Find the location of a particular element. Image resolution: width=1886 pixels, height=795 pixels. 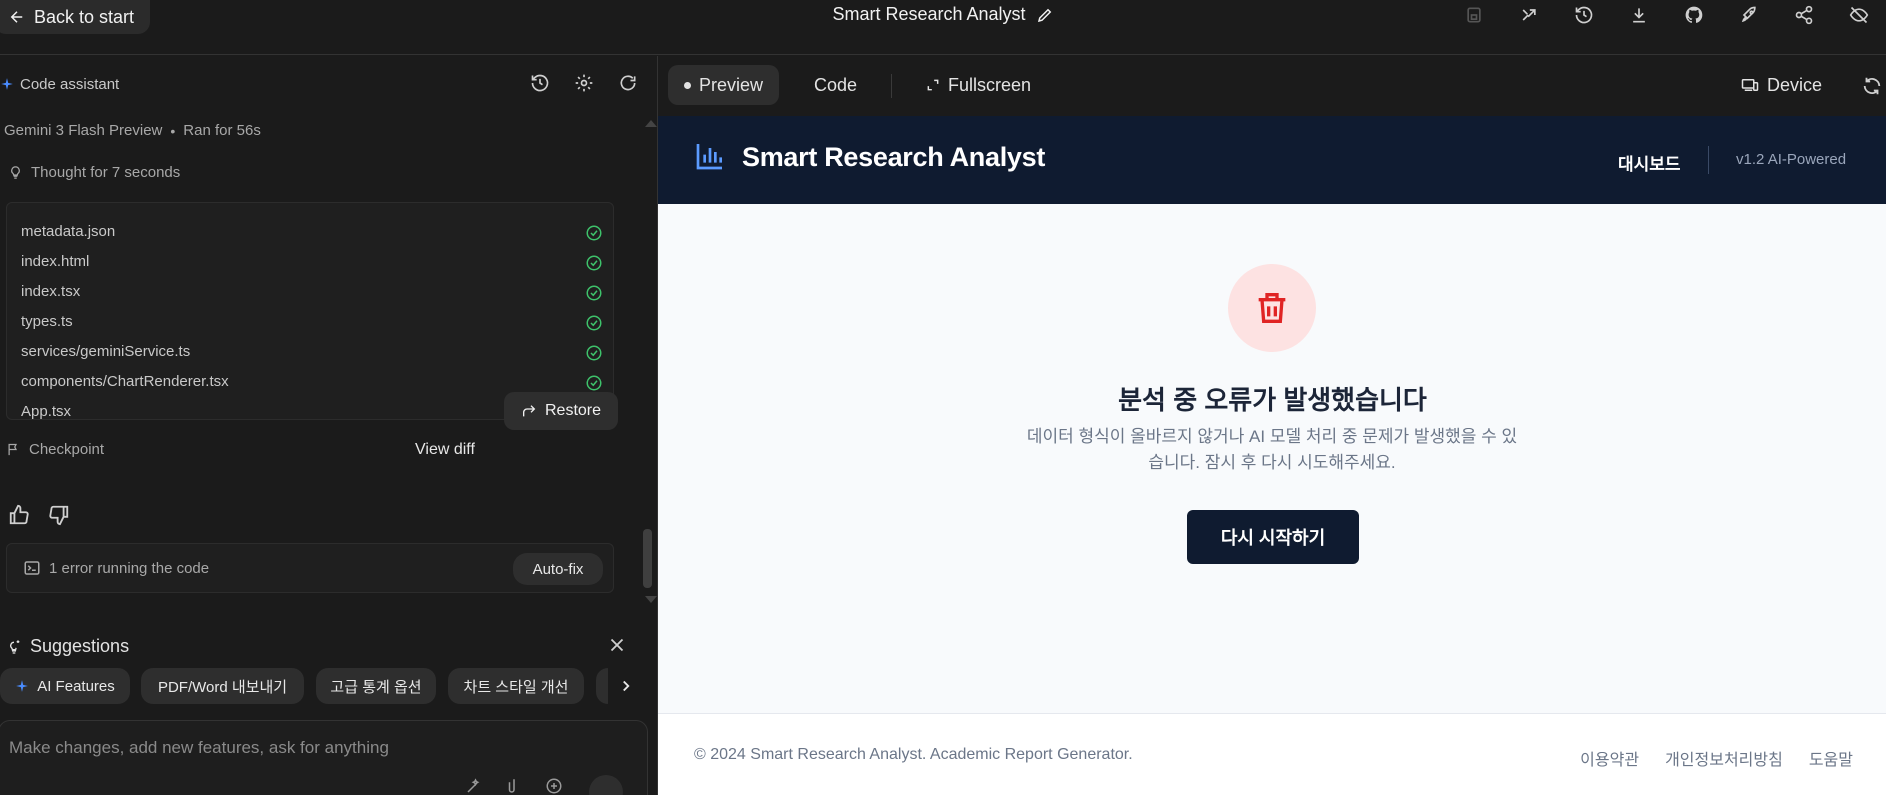

chip-chart-style: 차트 스타일 개선 is located at coordinates (516, 686).